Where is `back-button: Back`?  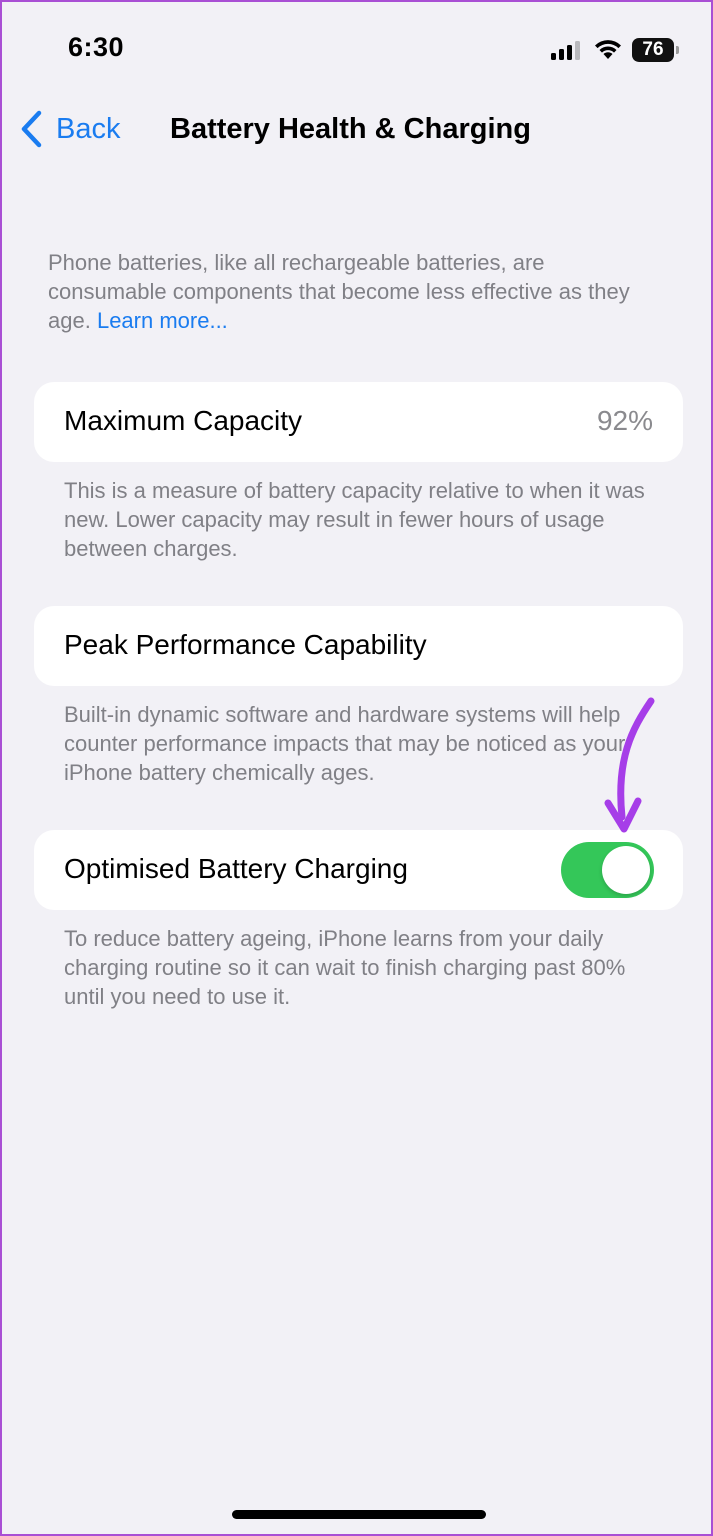 back-button: Back is located at coordinates (70, 129).